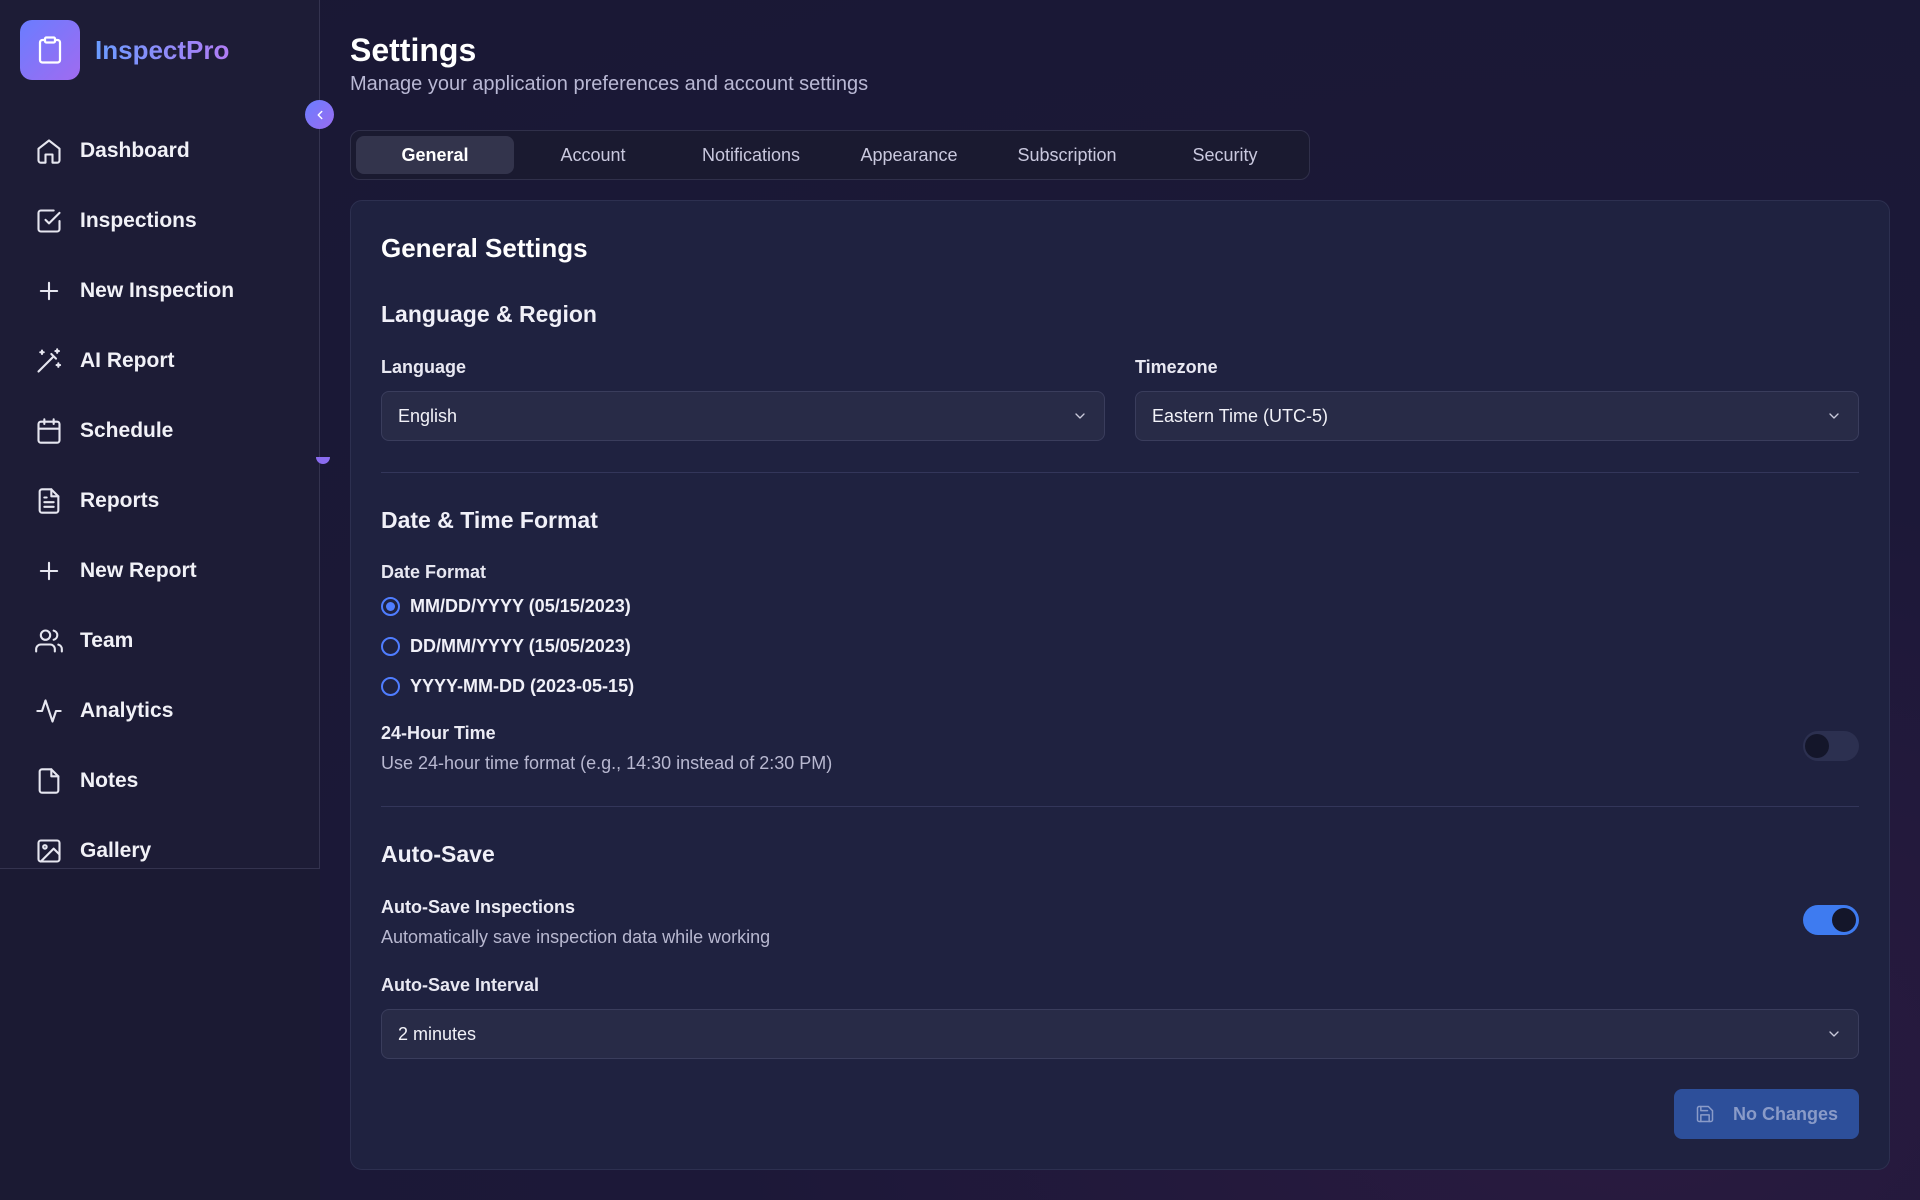 The height and width of the screenshot is (1200, 1920). Describe the element at coordinates (489, 520) in the screenshot. I see `date-time-heading: Date & Time Format` at that location.